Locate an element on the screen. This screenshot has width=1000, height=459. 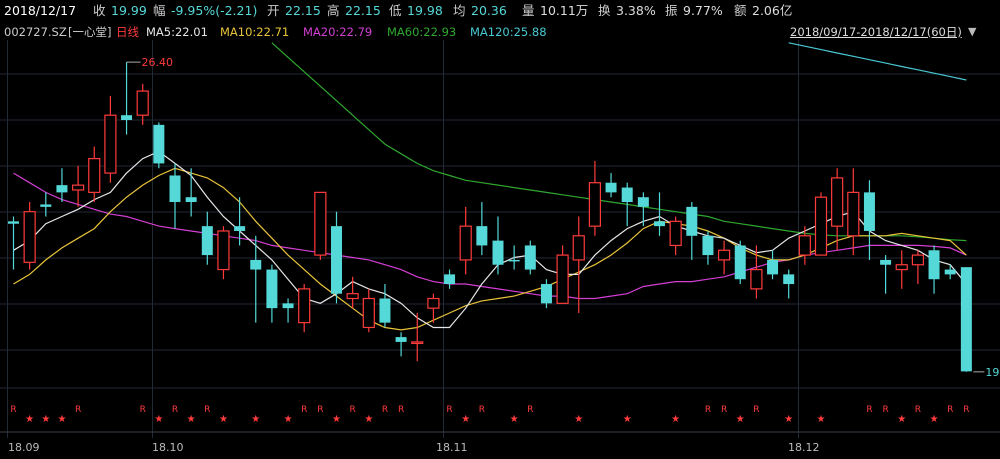
x-tick-label: 18.09 is located at coordinates (24, 447).